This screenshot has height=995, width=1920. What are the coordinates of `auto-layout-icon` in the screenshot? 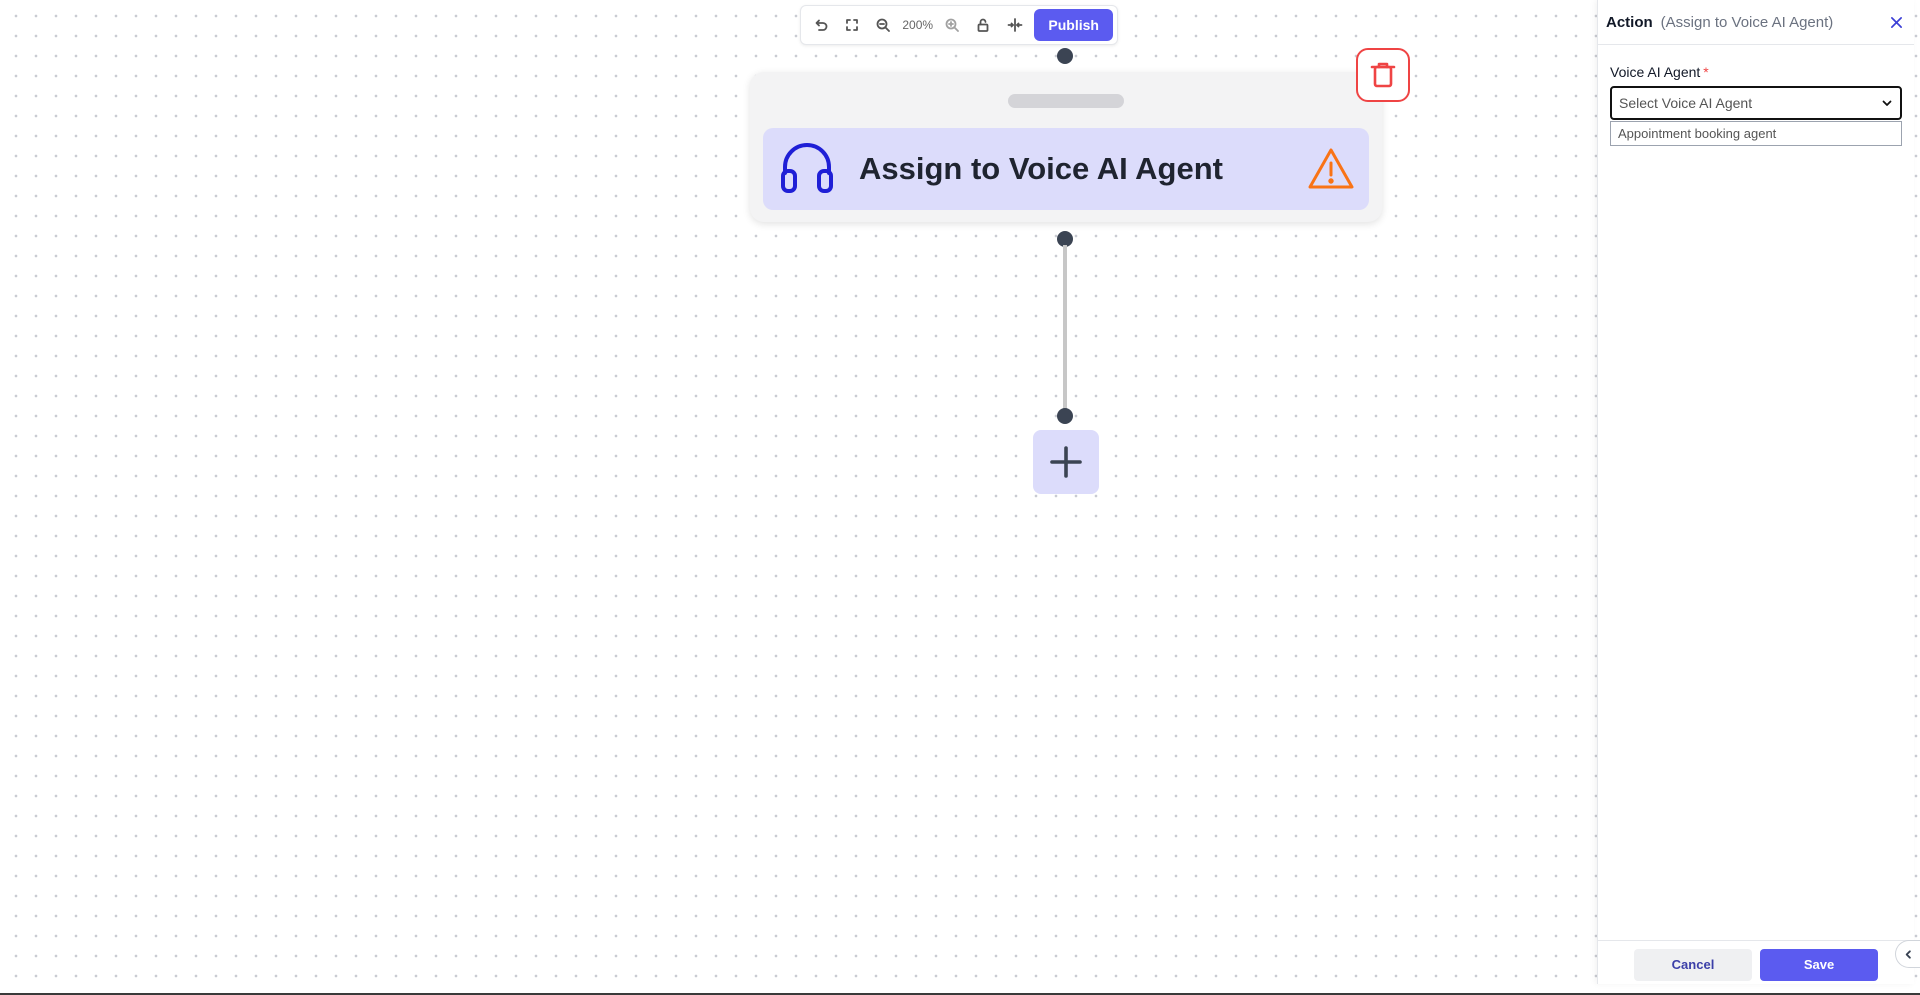 It's located at (1014, 25).